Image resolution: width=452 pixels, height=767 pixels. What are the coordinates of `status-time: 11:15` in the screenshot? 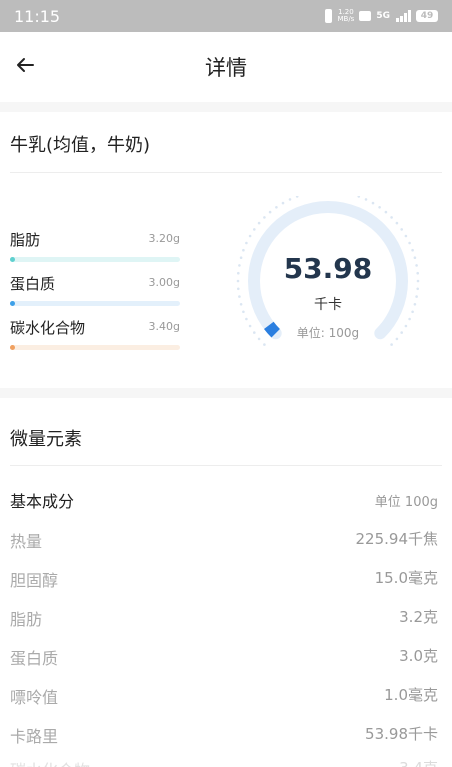 It's located at (37, 16).